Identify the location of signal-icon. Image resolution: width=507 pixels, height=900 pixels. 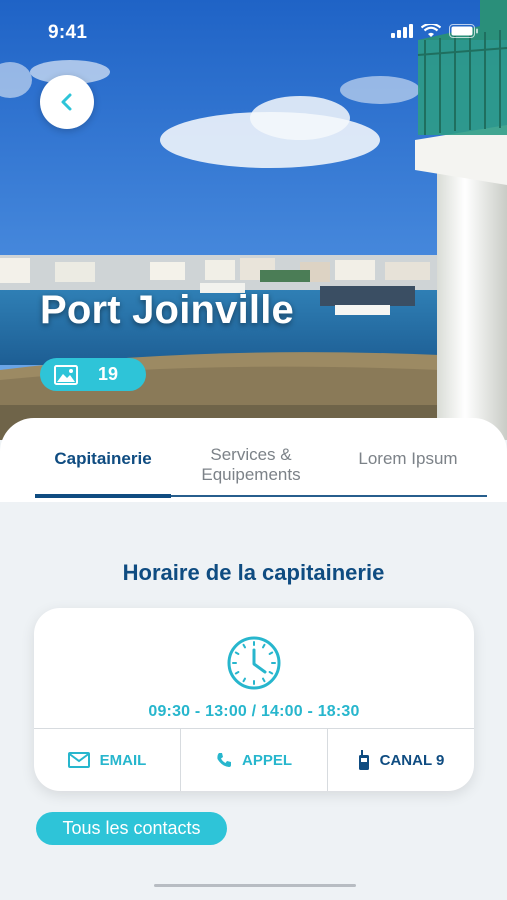
(402, 31).